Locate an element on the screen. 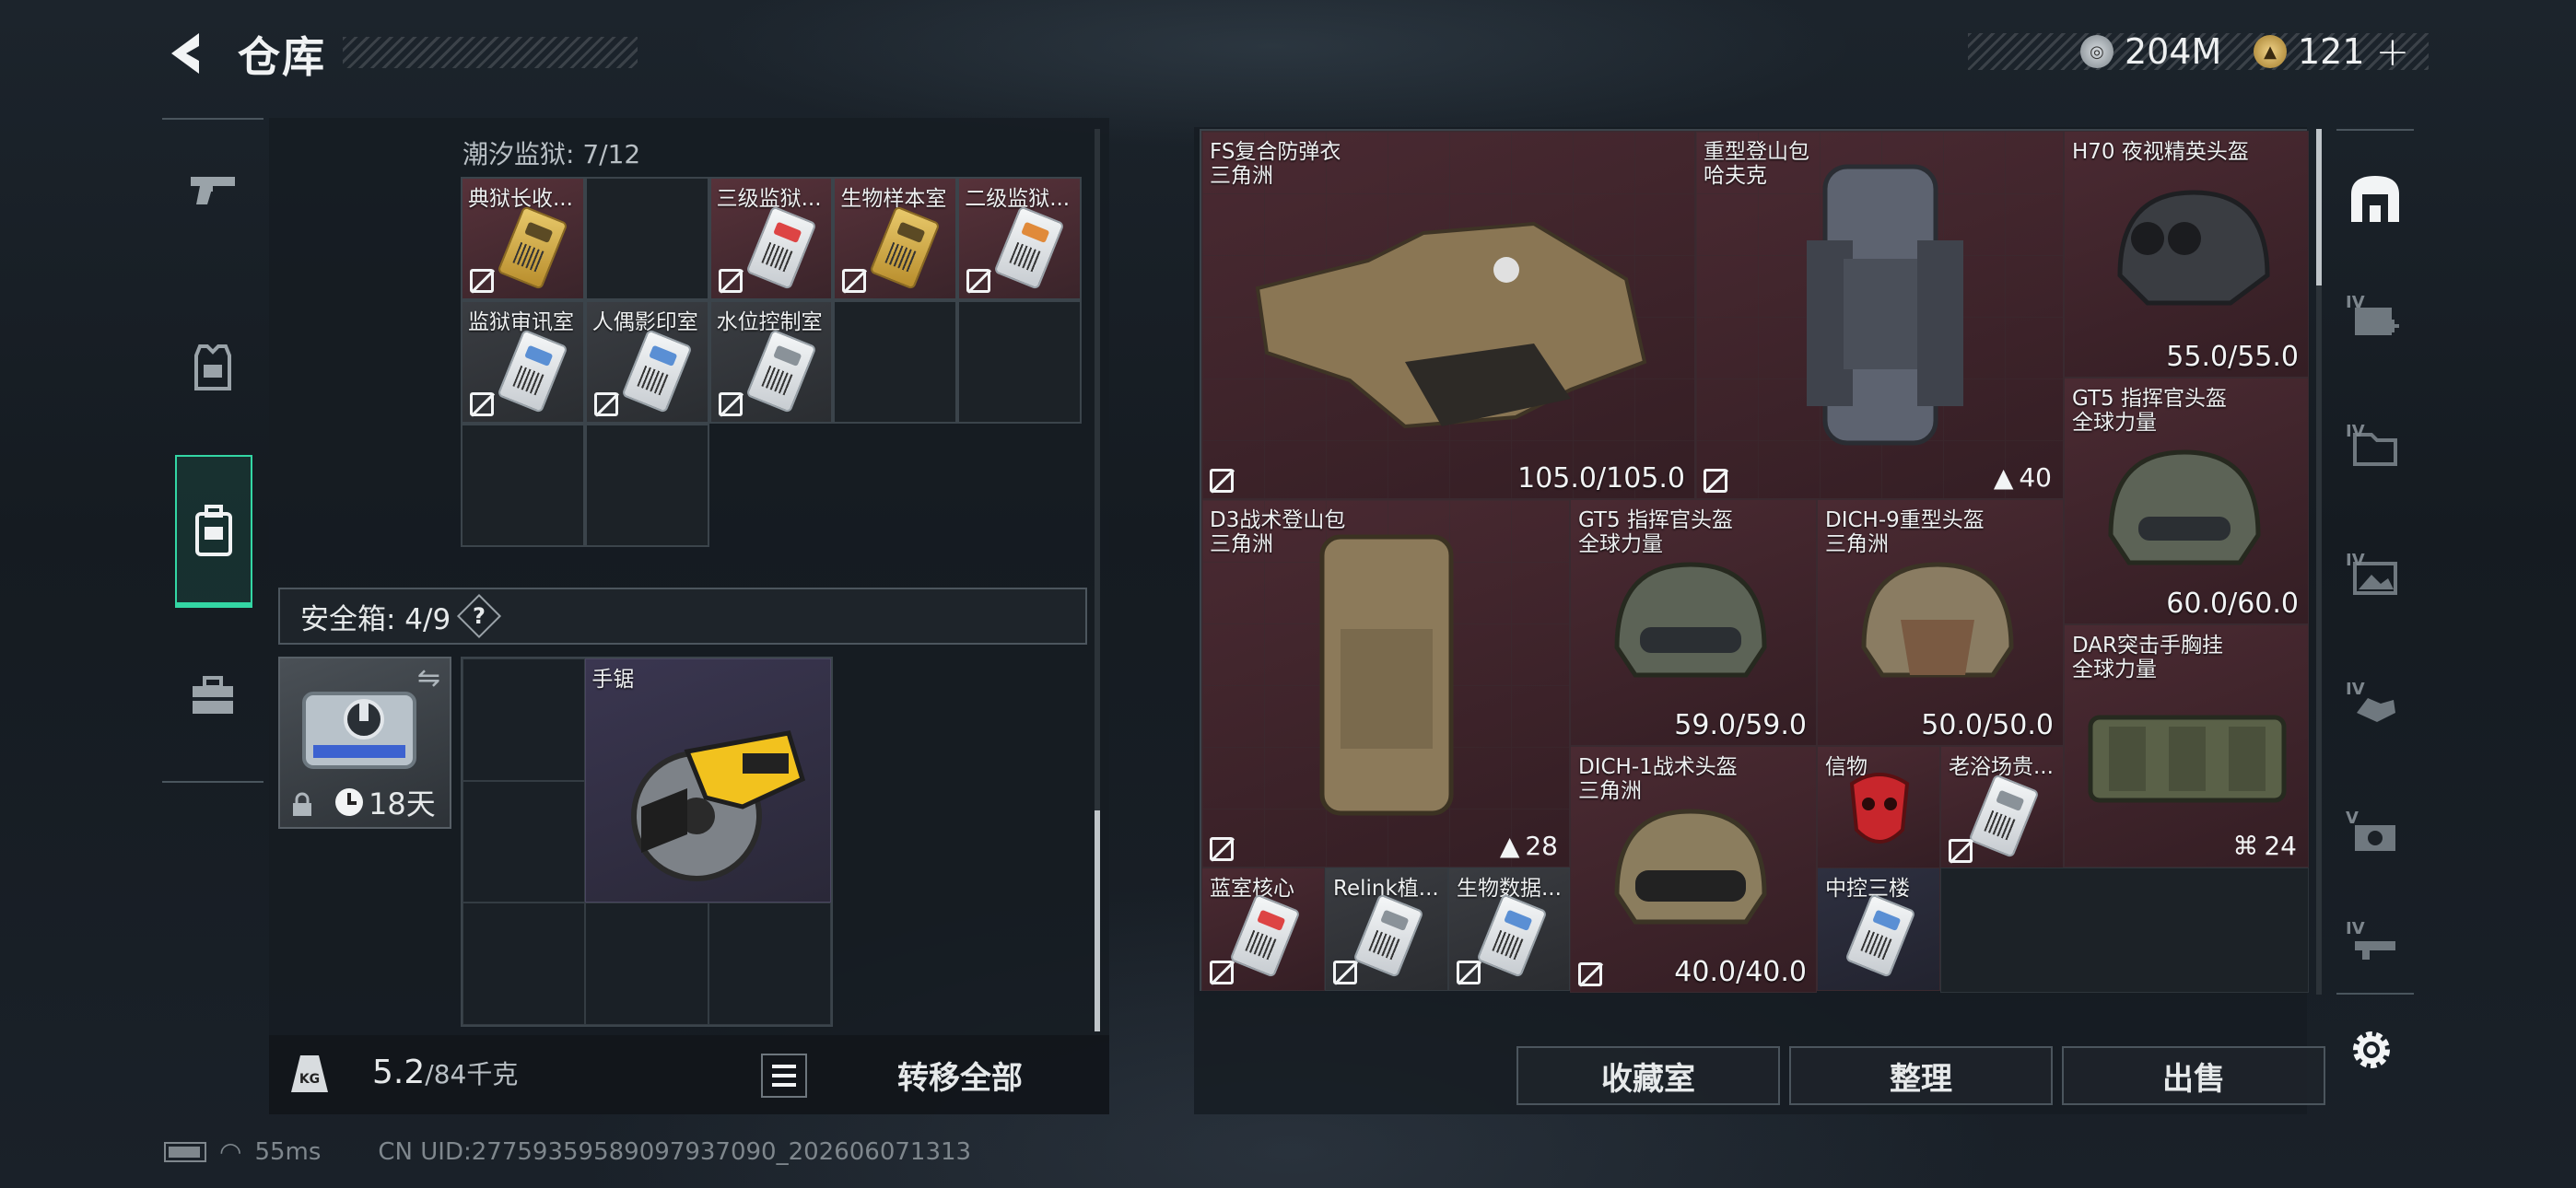 The height and width of the screenshot is (1188, 2576). safe-box-header: 安全箱: 4/9 ? is located at coordinates (682, 616).